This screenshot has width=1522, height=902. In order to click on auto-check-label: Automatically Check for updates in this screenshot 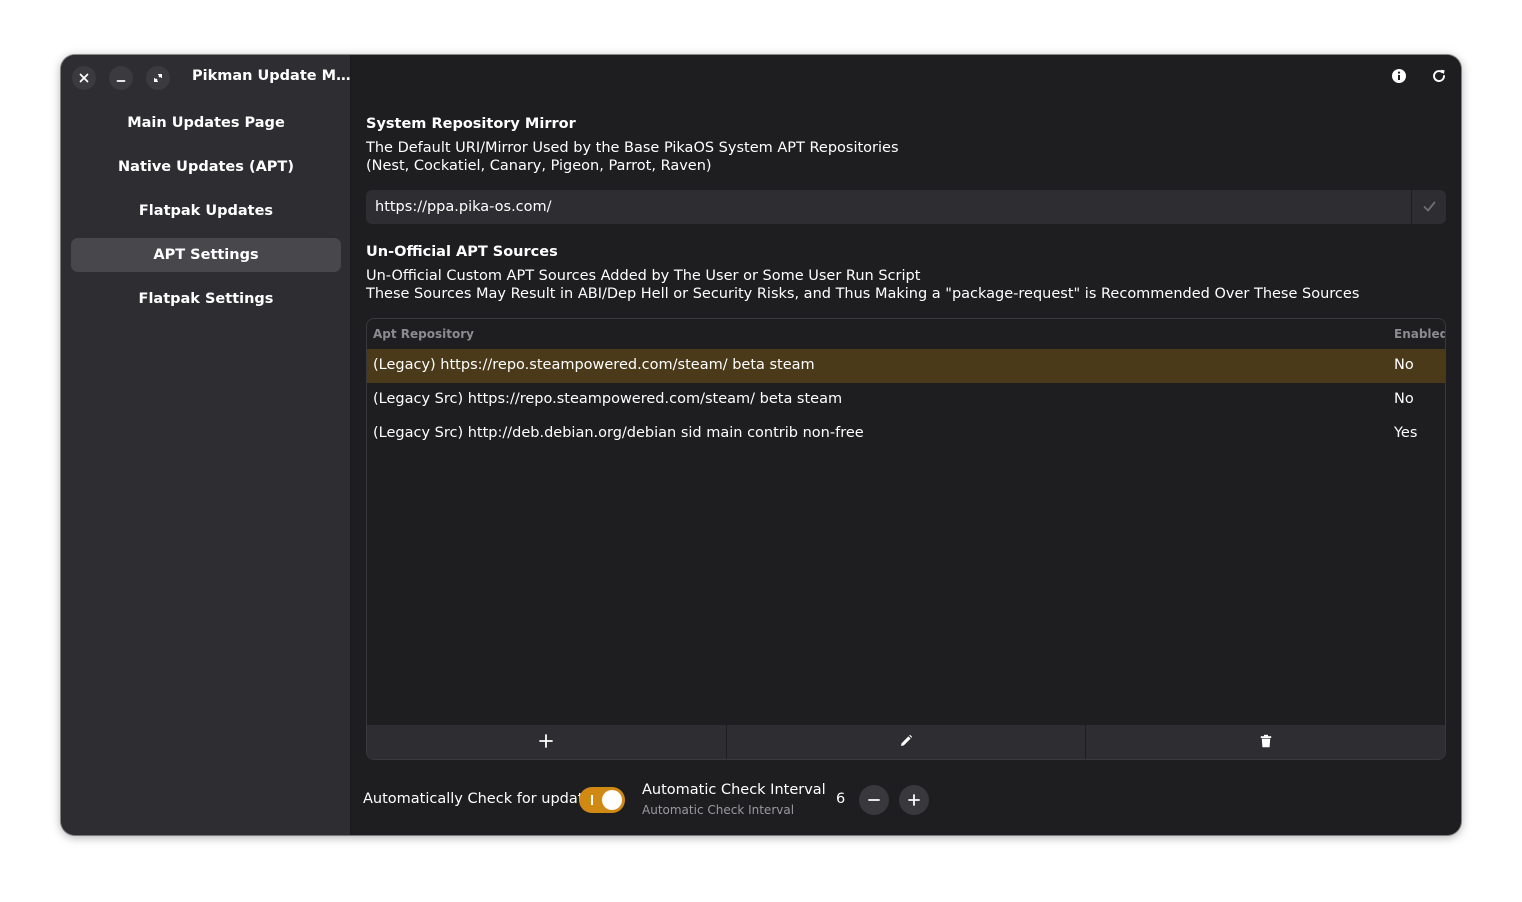, I will do `click(481, 799)`.